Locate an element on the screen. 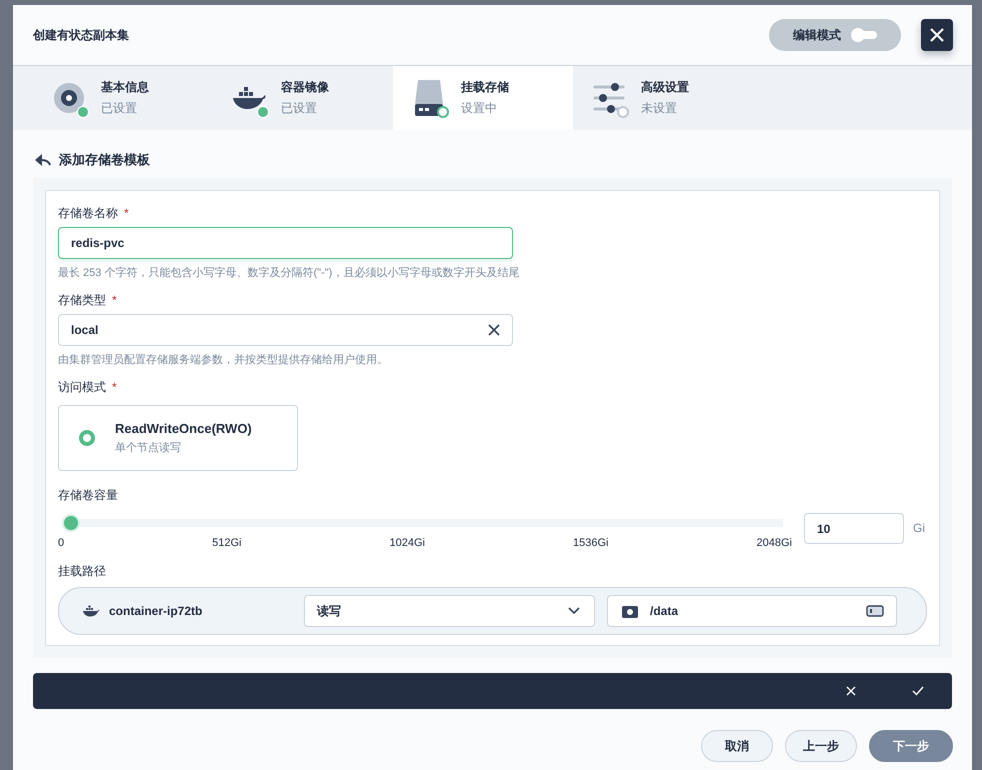 Image resolution: width=982 pixels, height=770 pixels. field-label: 访问模式 is located at coordinates (82, 387).